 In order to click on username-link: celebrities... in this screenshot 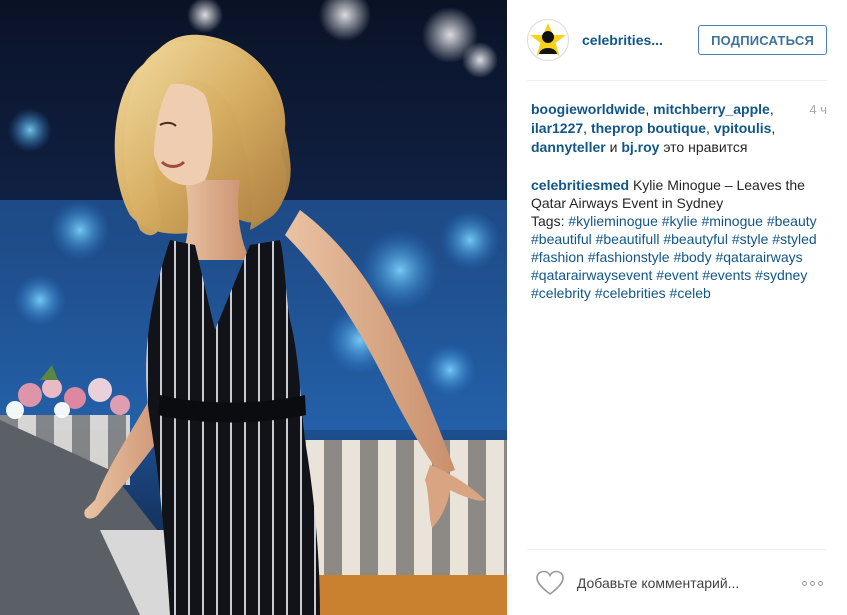, I will do `click(622, 40)`.